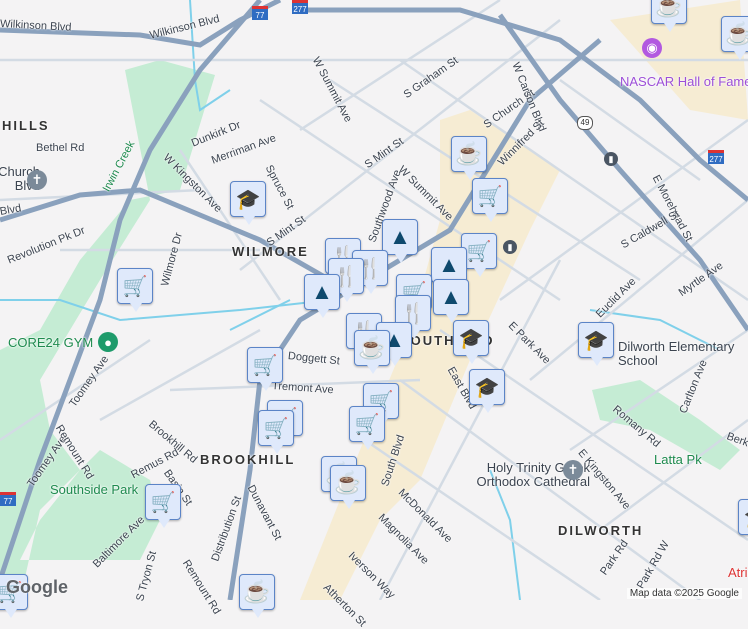  What do you see at coordinates (678, 459) in the screenshot?
I see `park-label-latta: Latta Pk` at bounding box center [678, 459].